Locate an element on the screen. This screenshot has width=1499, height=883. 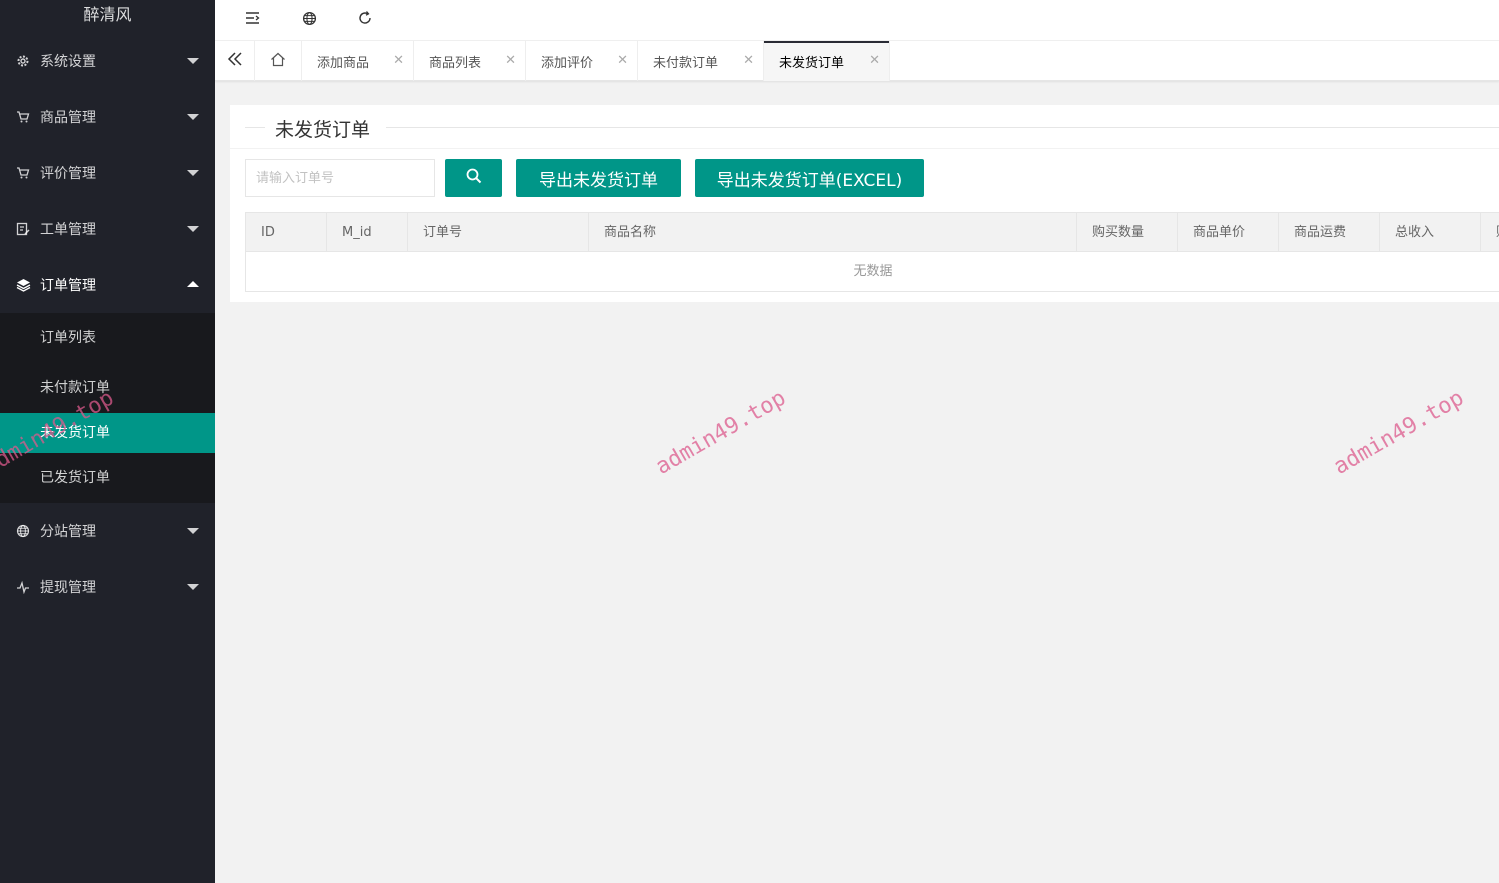
column-header-total-income: 总收入 is located at coordinates (1430, 232).